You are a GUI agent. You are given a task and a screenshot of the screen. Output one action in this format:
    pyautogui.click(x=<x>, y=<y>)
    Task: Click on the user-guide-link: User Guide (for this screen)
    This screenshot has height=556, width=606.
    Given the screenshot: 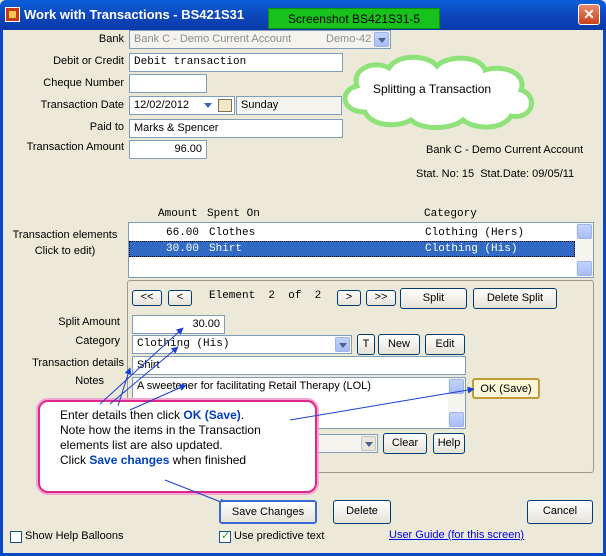 What is the action you would take?
    pyautogui.click(x=456, y=535)
    